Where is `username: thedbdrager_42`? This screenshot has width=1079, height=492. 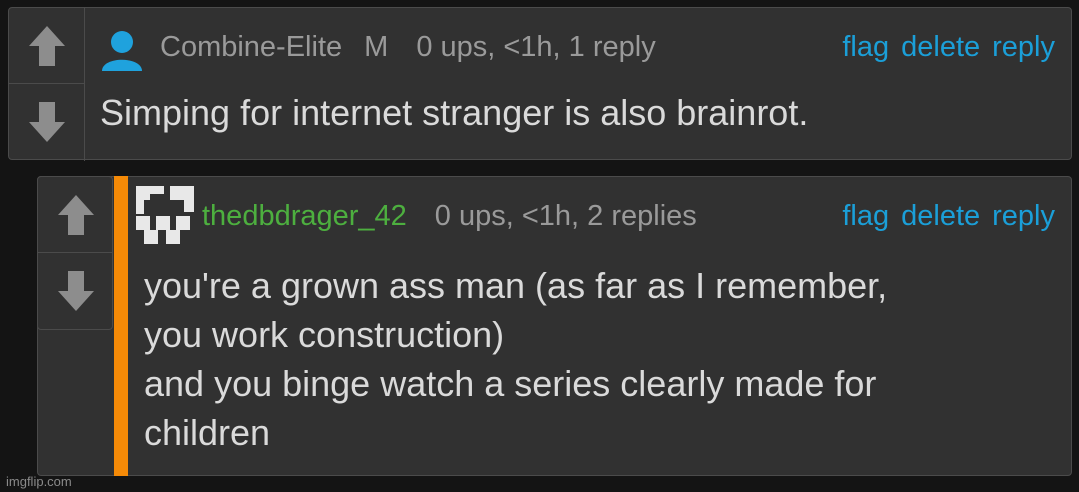 username: thedbdrager_42 is located at coordinates (304, 216).